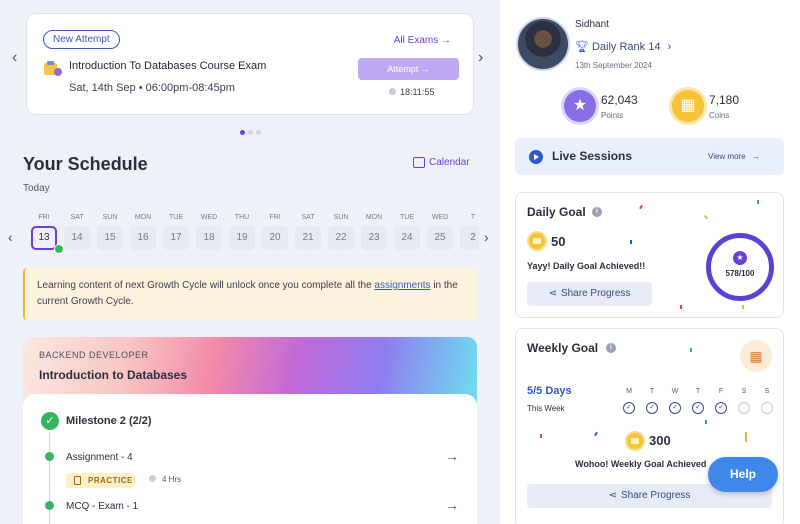  Describe the element at coordinates (411, 92) in the screenshot. I see `exam-timer: 18:11:55` at that location.